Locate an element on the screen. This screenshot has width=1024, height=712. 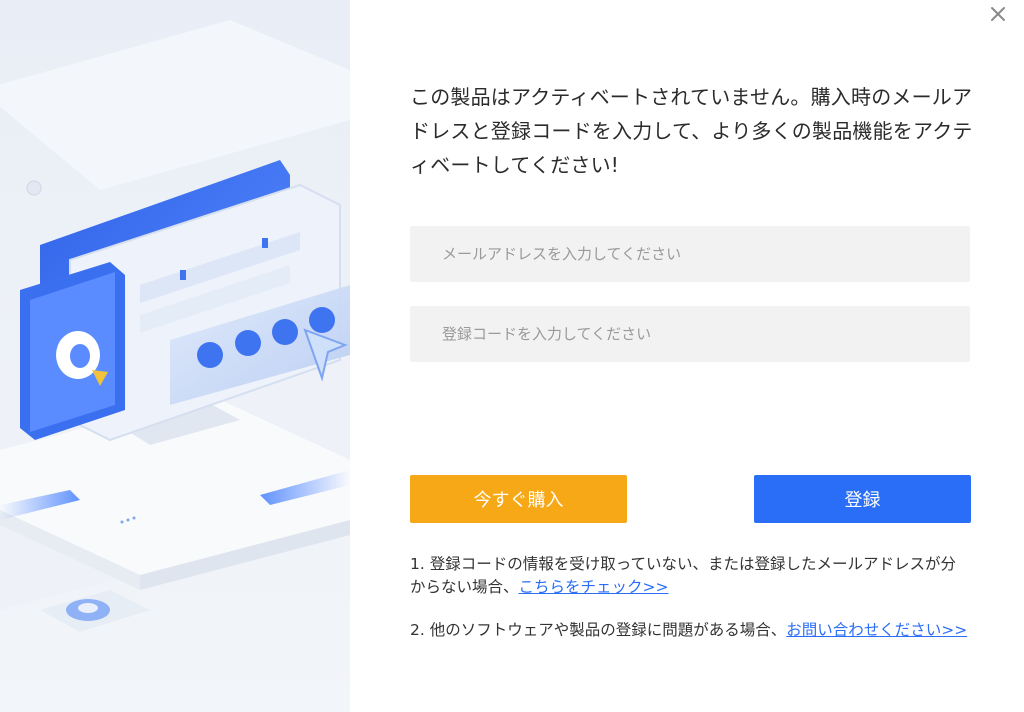
email-field is located at coordinates (690, 254).